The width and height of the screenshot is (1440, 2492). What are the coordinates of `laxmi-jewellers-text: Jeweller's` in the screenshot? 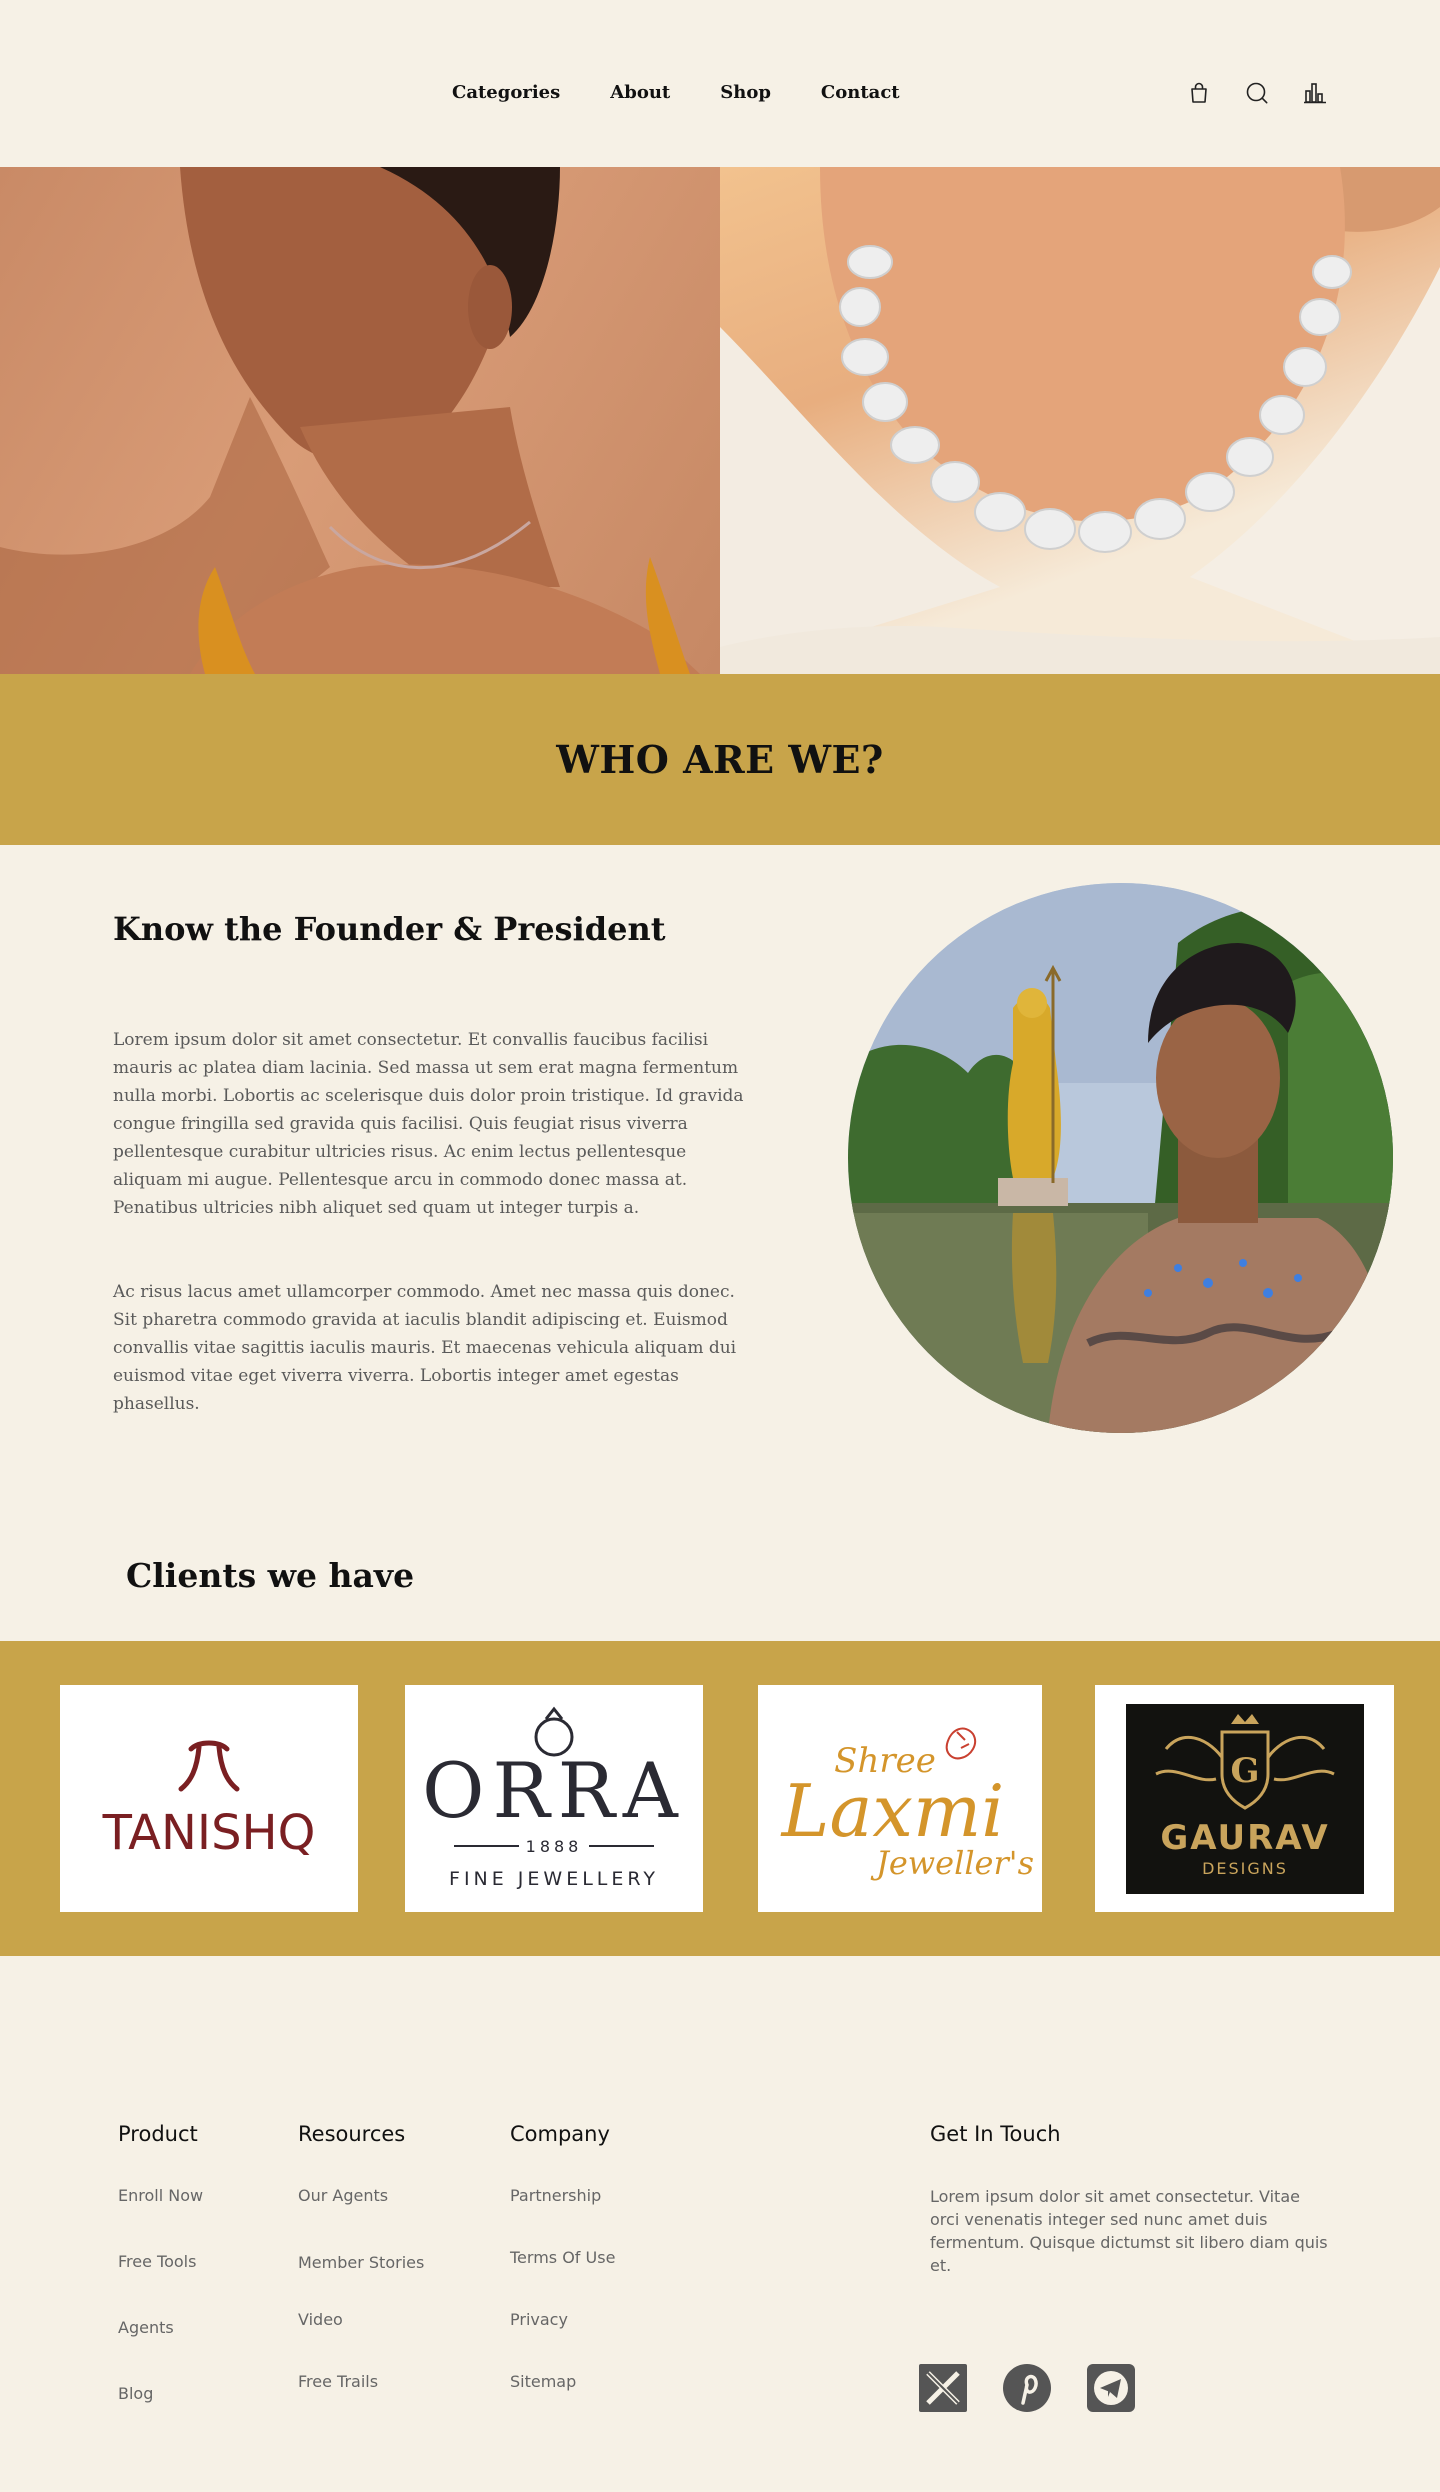 It's located at (952, 1863).